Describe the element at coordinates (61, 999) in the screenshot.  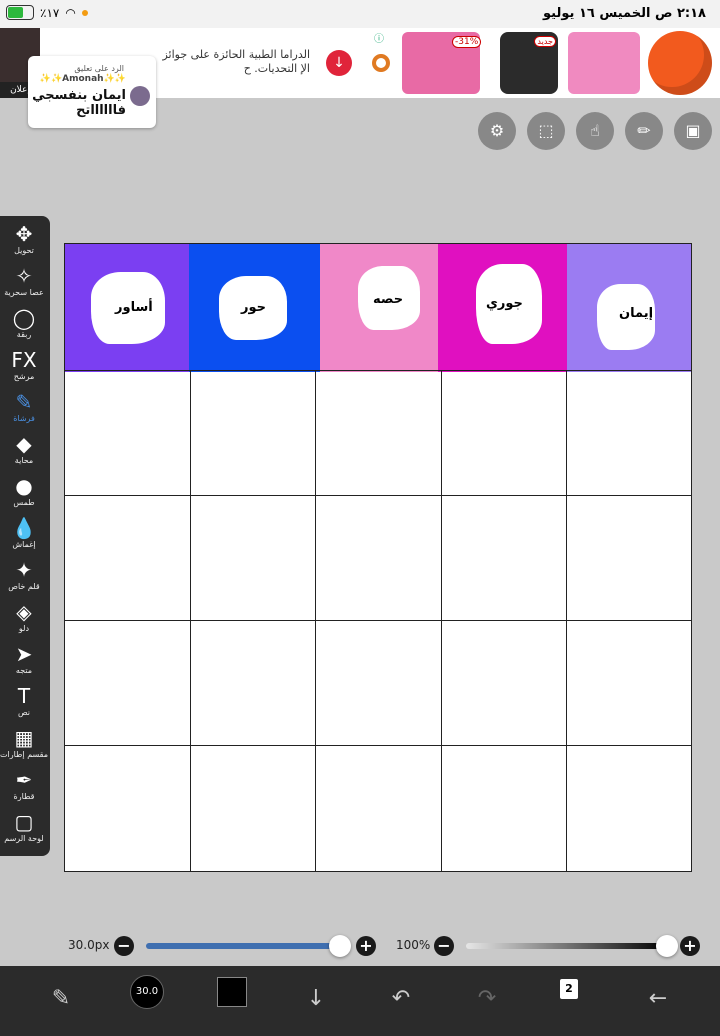
I see `brush-edit-icon: ✎` at that location.